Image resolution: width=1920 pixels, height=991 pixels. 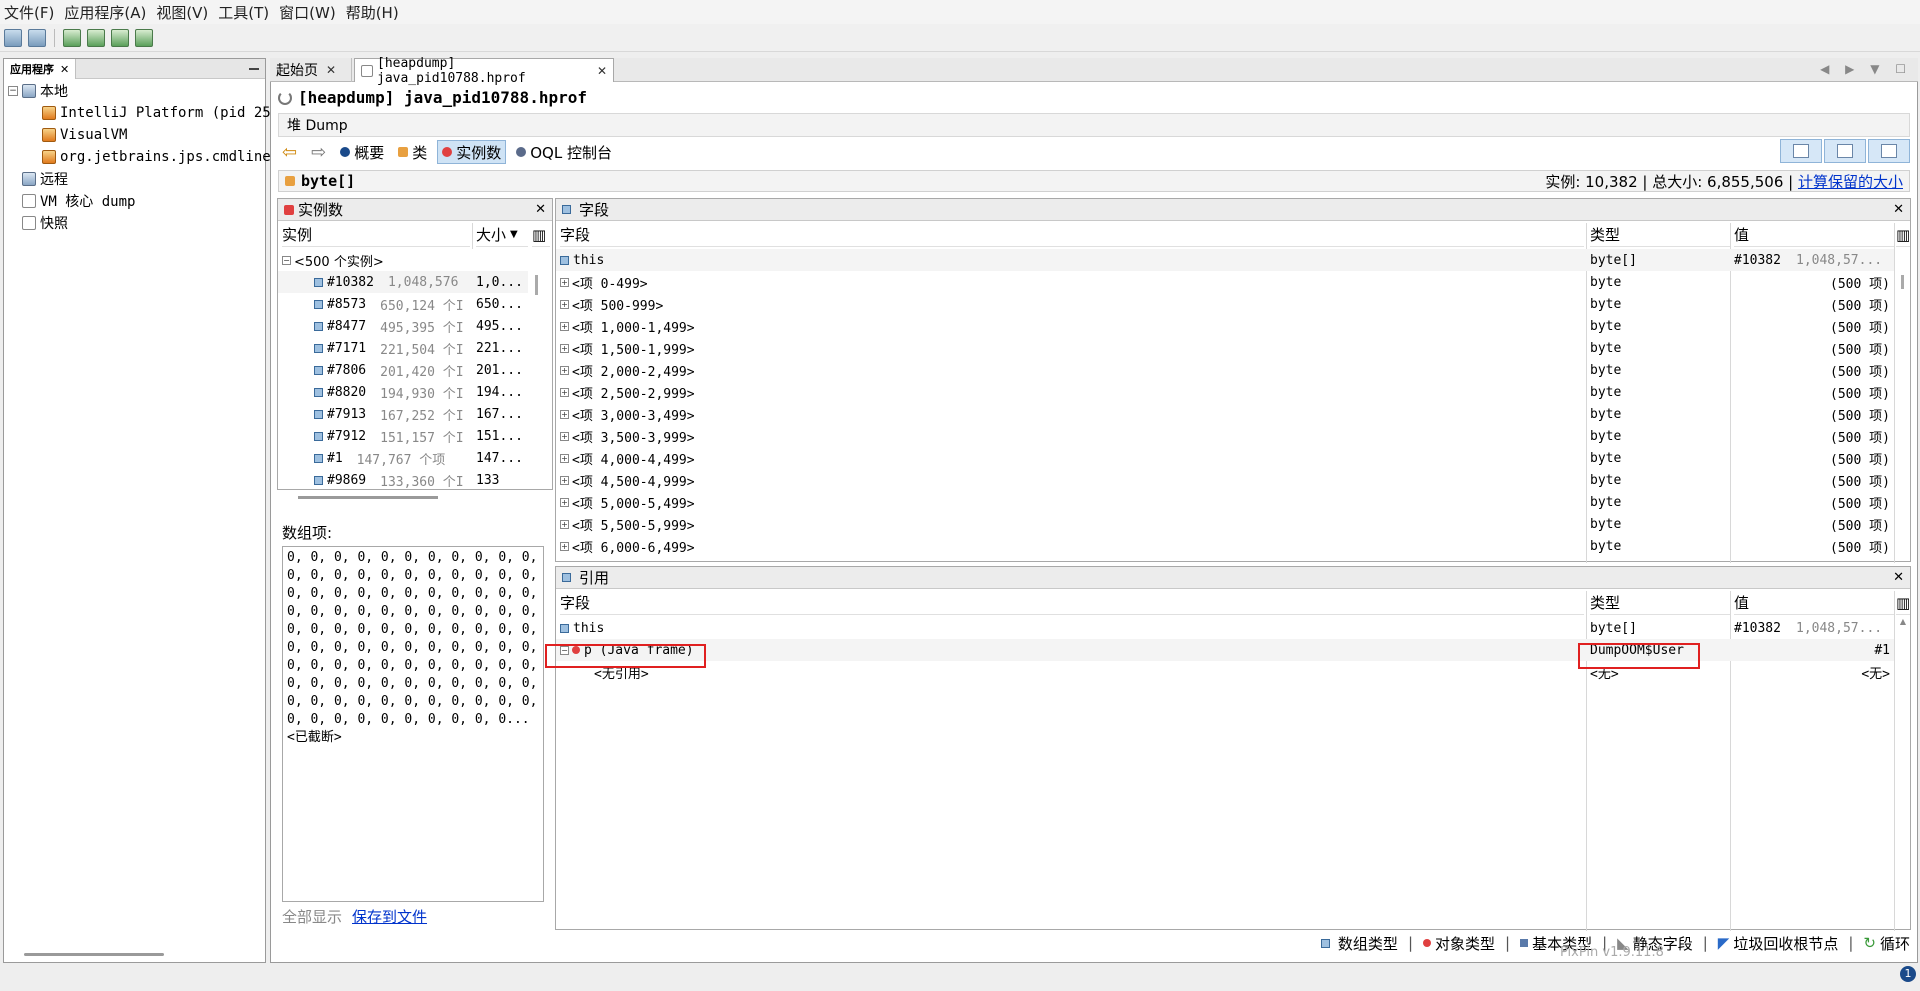 I want to click on add-vm-coredump-icon, so click(x=120, y=37).